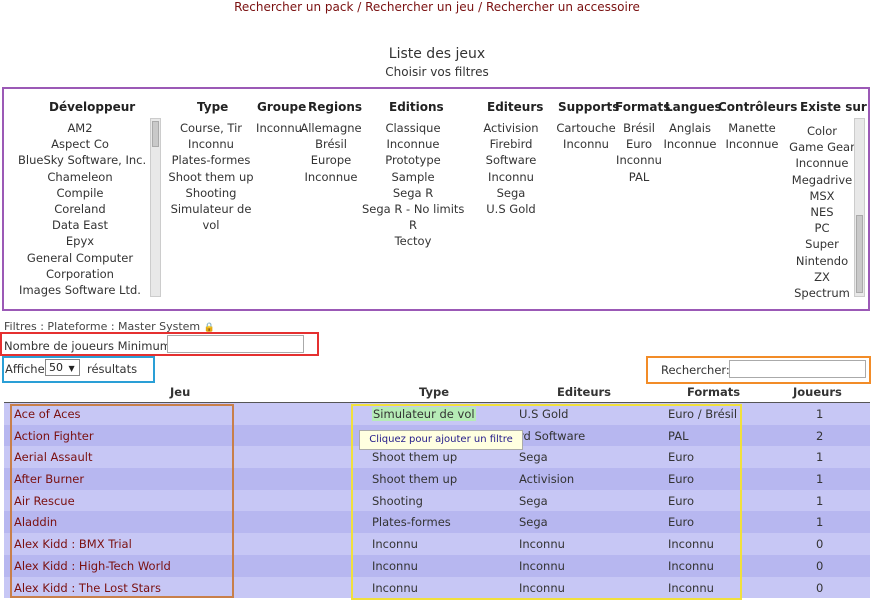 Image resolution: width=874 pixels, height=601 pixels. Describe the element at coordinates (822, 163) in the screenshot. I see `filter-option-exists-on: Inconnue` at that location.